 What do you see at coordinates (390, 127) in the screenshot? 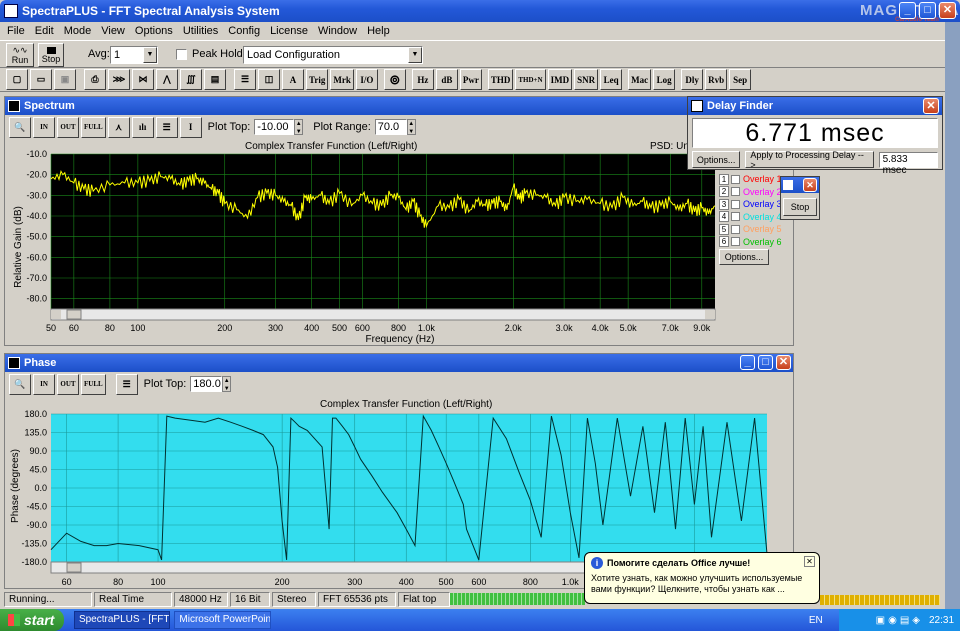
I see `plot-range-input: 70.0` at bounding box center [390, 127].